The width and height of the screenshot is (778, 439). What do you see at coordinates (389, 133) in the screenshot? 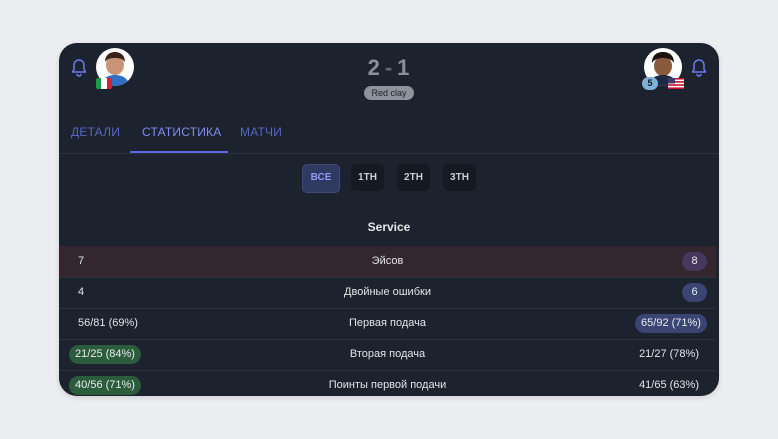
I see `tab-bar: ДЕТАЛИ СТАТИСТИКА МАТЧИ` at bounding box center [389, 133].